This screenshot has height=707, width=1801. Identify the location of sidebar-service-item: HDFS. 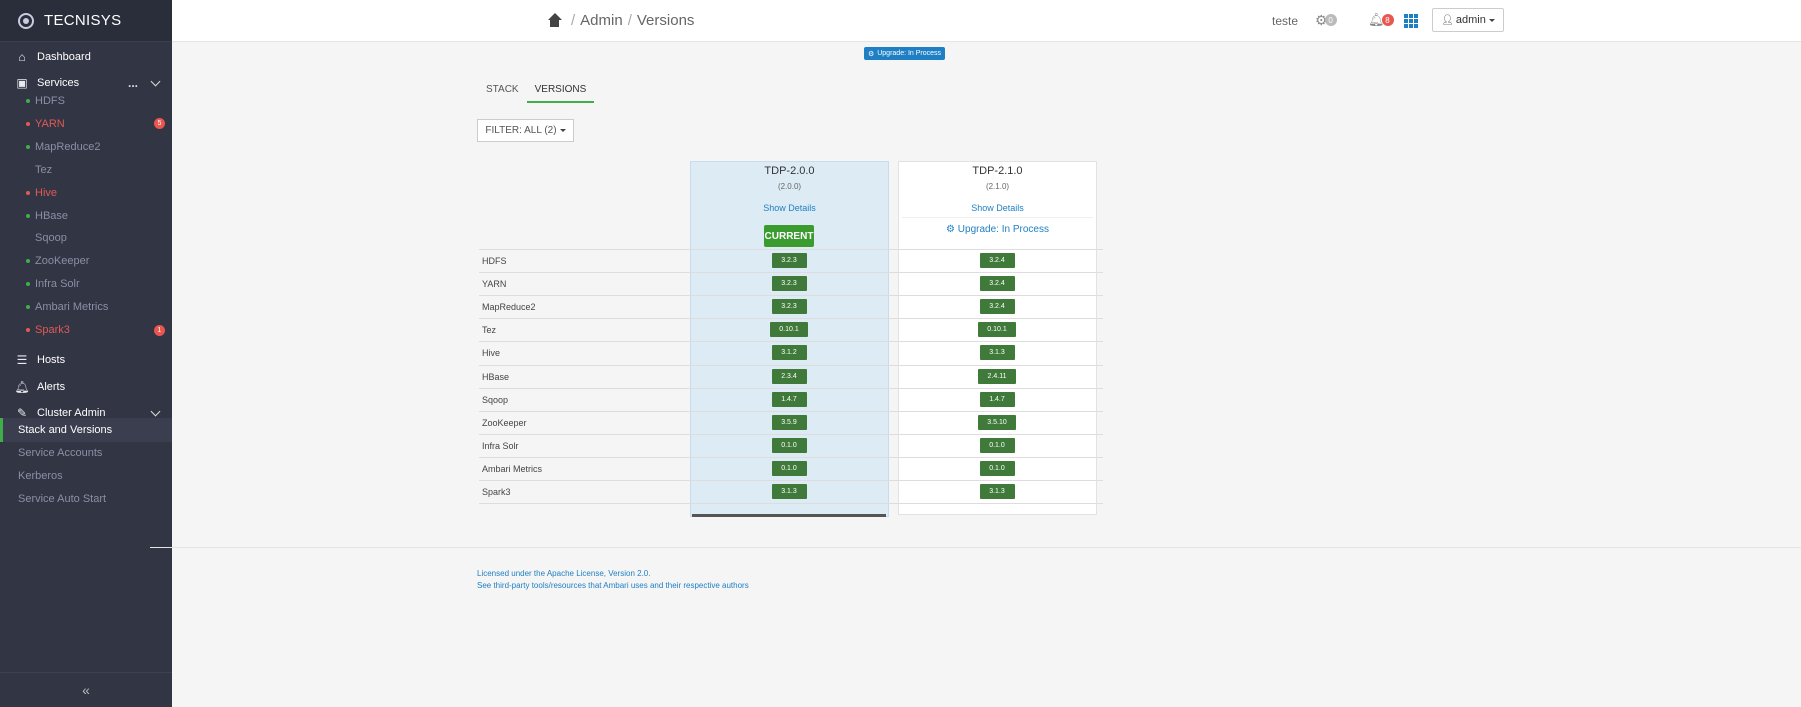
(86, 101).